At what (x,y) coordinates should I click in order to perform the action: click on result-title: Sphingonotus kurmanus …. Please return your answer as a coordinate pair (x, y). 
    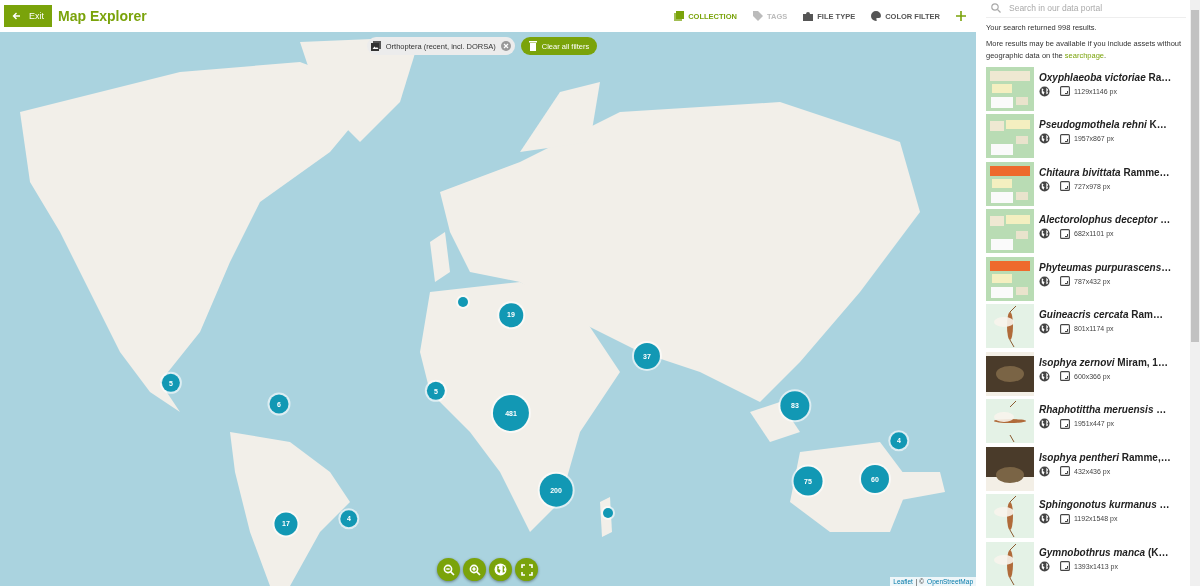
    Looking at the image, I should click on (1104, 504).